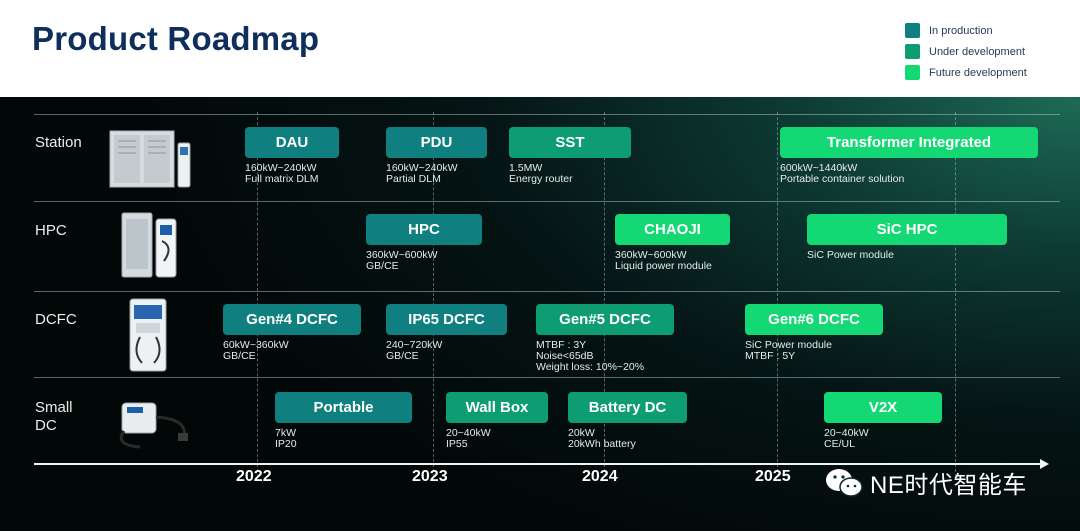  I want to click on product-transformer-integrated-label: Transformer Integrated, so click(909, 142).